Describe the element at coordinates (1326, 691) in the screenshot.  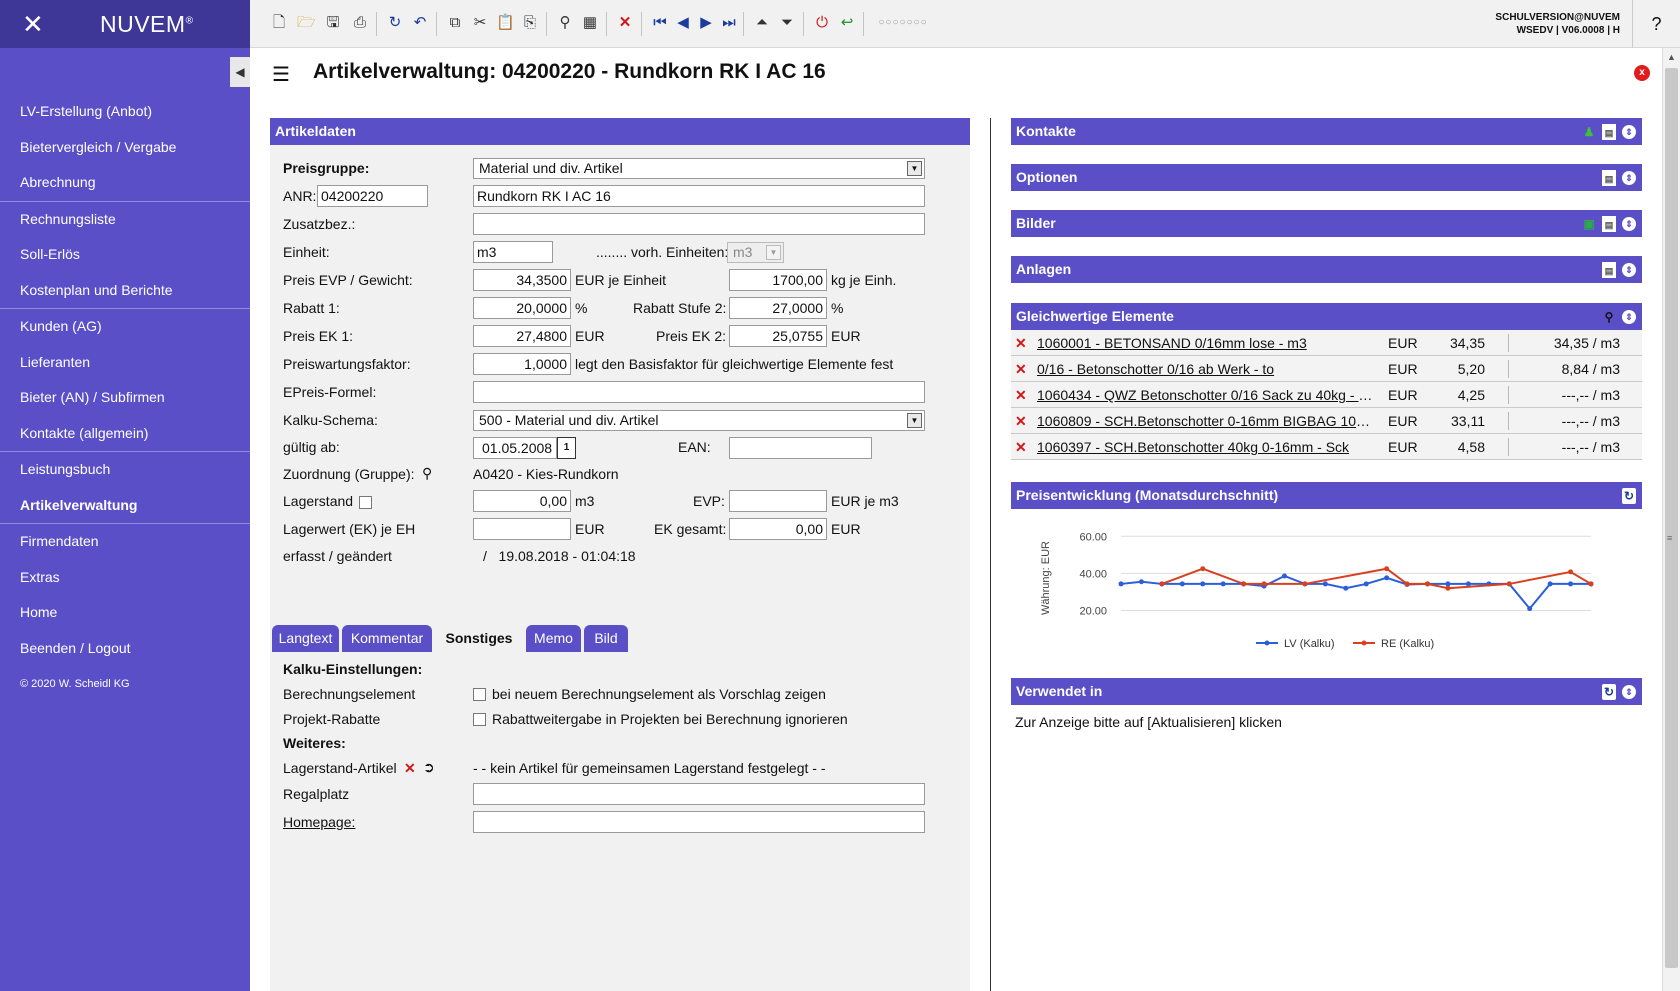
I see `verwendet-header: Verwendet in ↻ ⇕` at that location.